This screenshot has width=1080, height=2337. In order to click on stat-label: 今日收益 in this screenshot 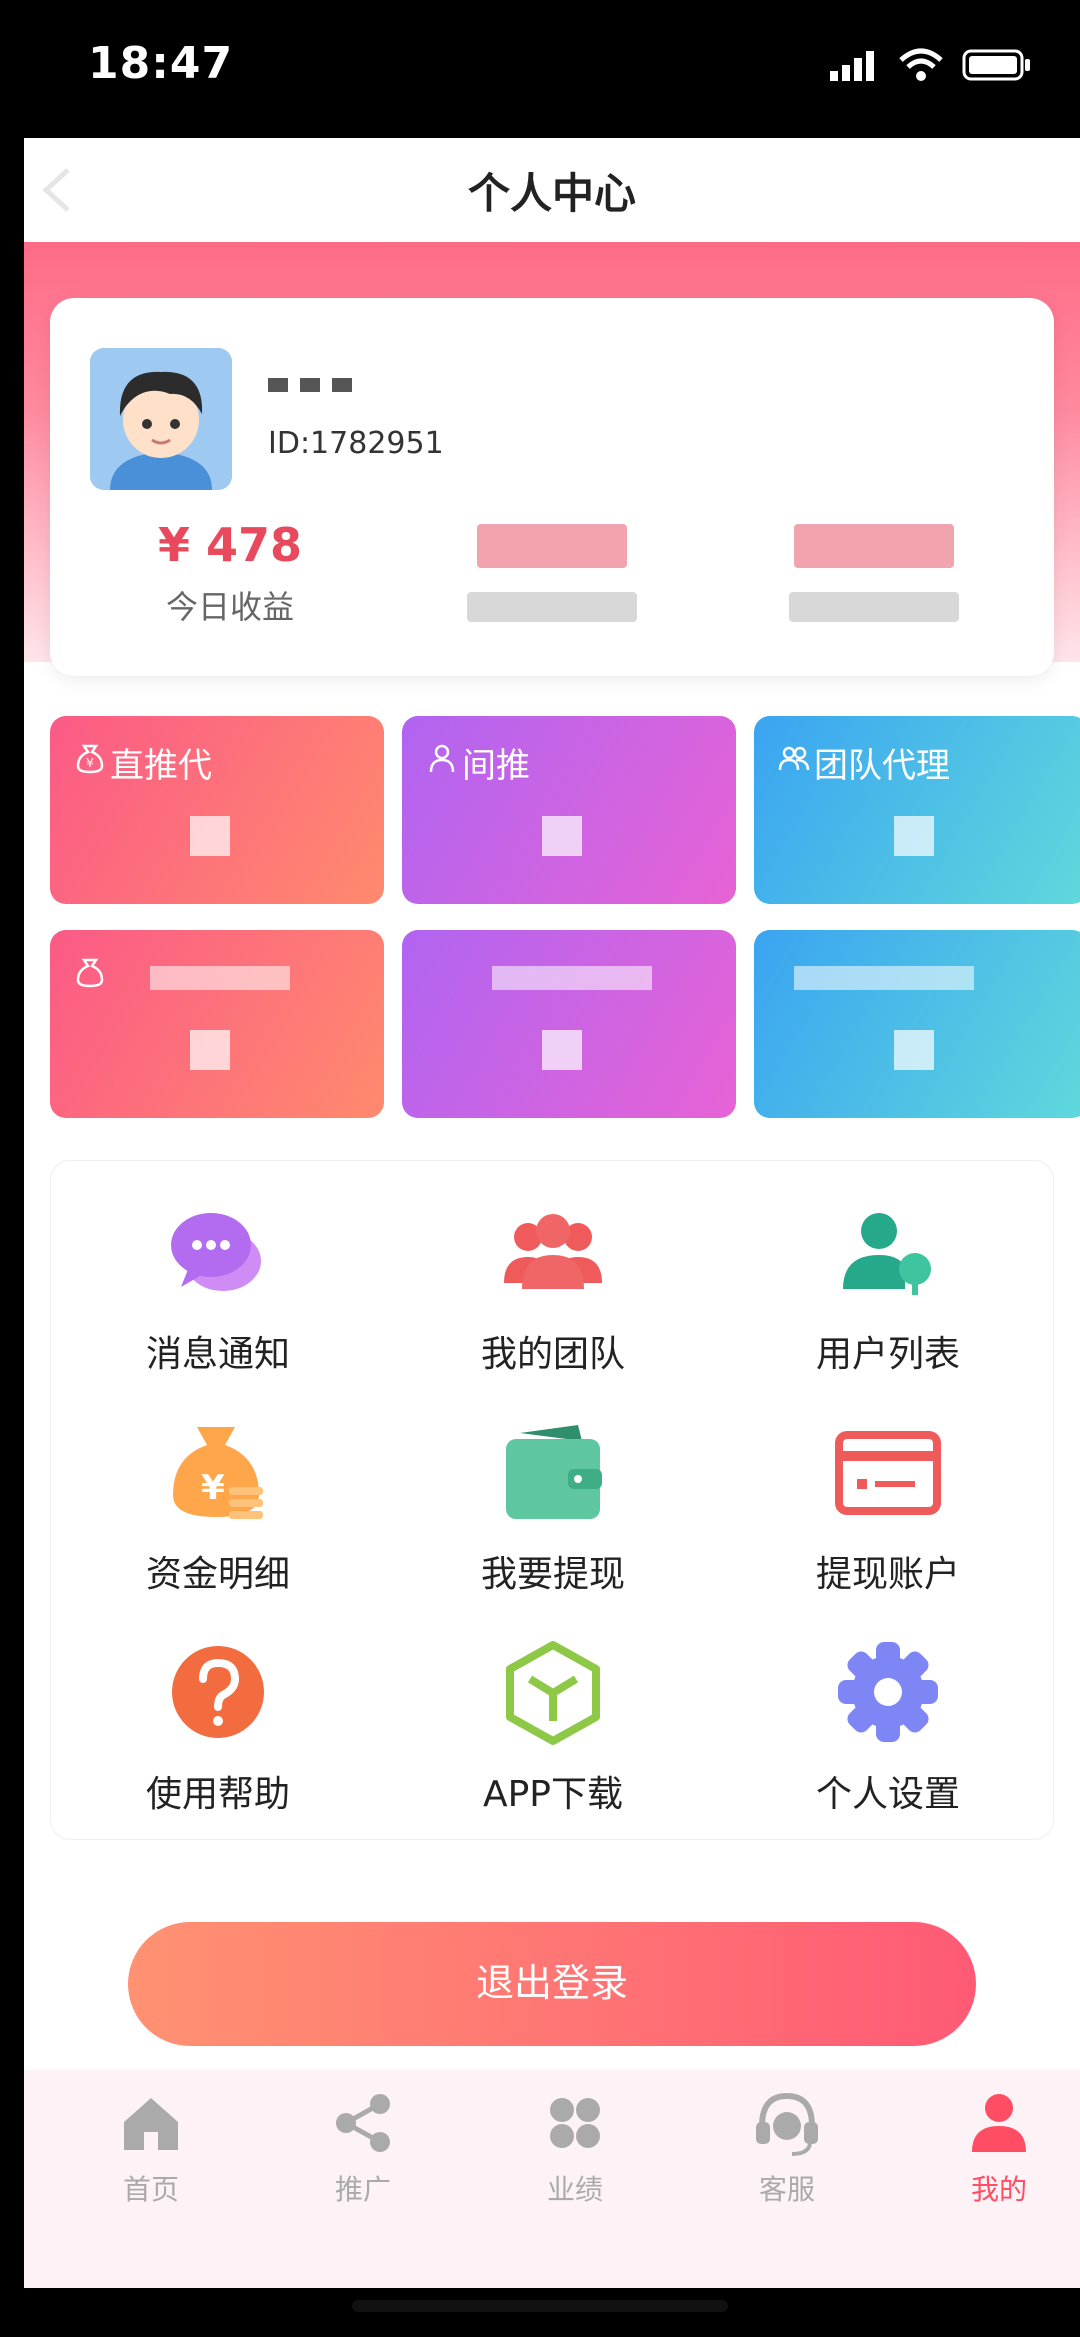, I will do `click(229, 607)`.